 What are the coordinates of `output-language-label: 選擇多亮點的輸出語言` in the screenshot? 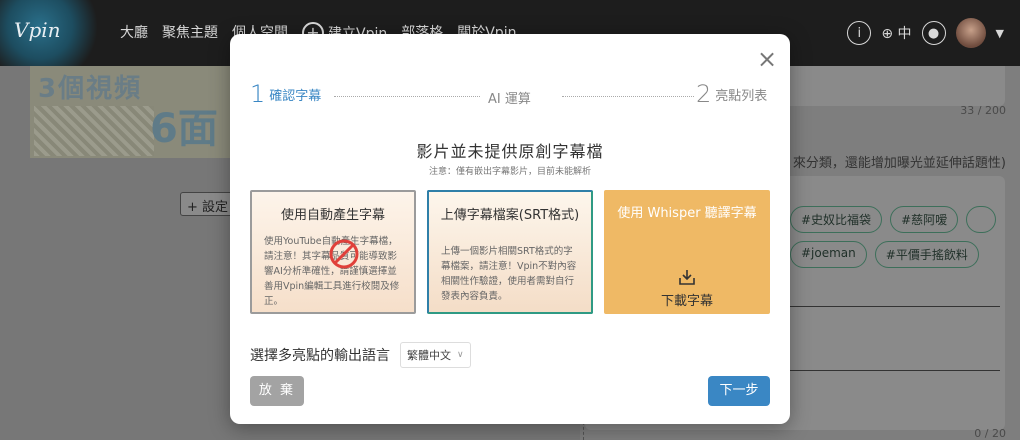 It's located at (320, 356).